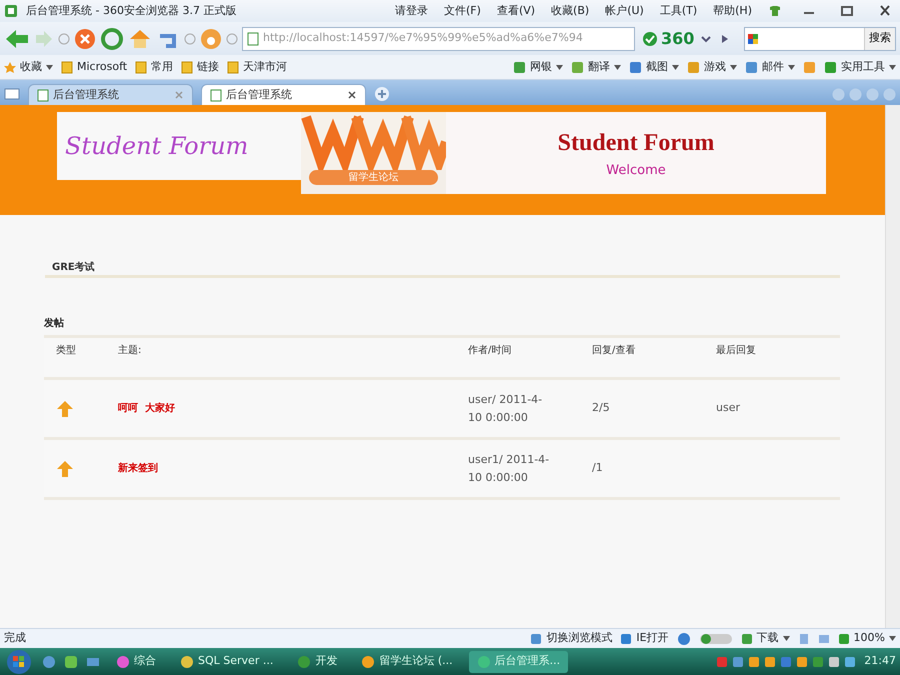 The width and height of the screenshot is (900, 675). What do you see at coordinates (775, 11) in the screenshot?
I see `shirt-icon` at bounding box center [775, 11].